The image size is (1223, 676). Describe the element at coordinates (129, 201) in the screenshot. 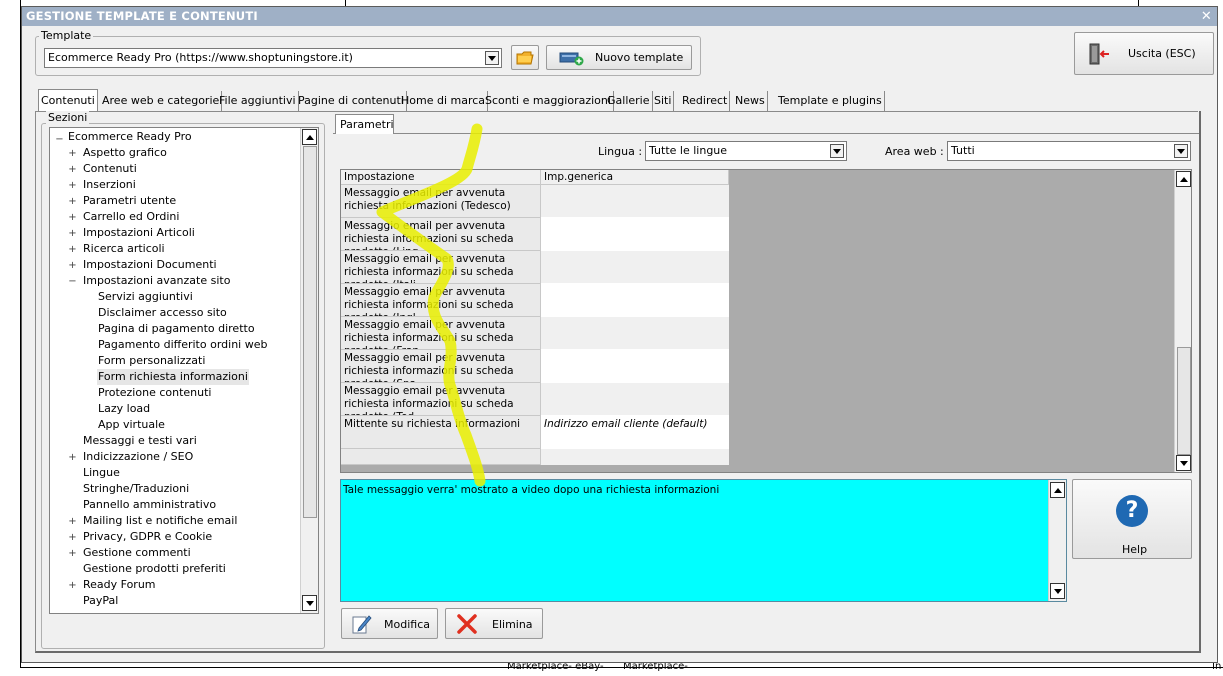

I see `tree-item: Parametri utente` at that location.